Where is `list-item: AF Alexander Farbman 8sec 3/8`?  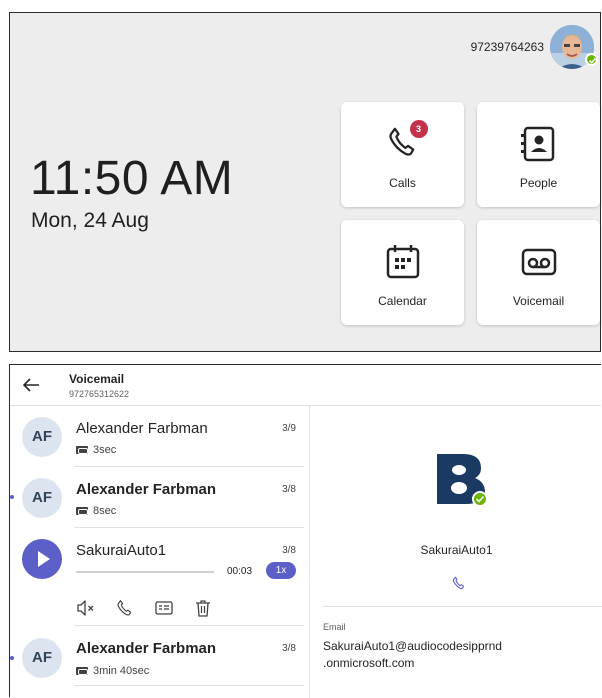 list-item: AF Alexander Farbman 8sec 3/8 is located at coordinates (160, 497).